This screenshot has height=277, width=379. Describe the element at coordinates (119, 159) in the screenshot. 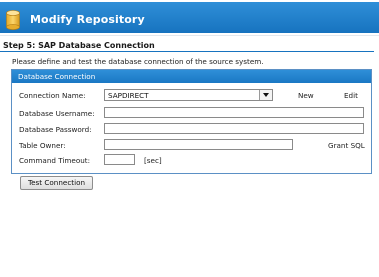

I see `command-timeout-input` at that location.